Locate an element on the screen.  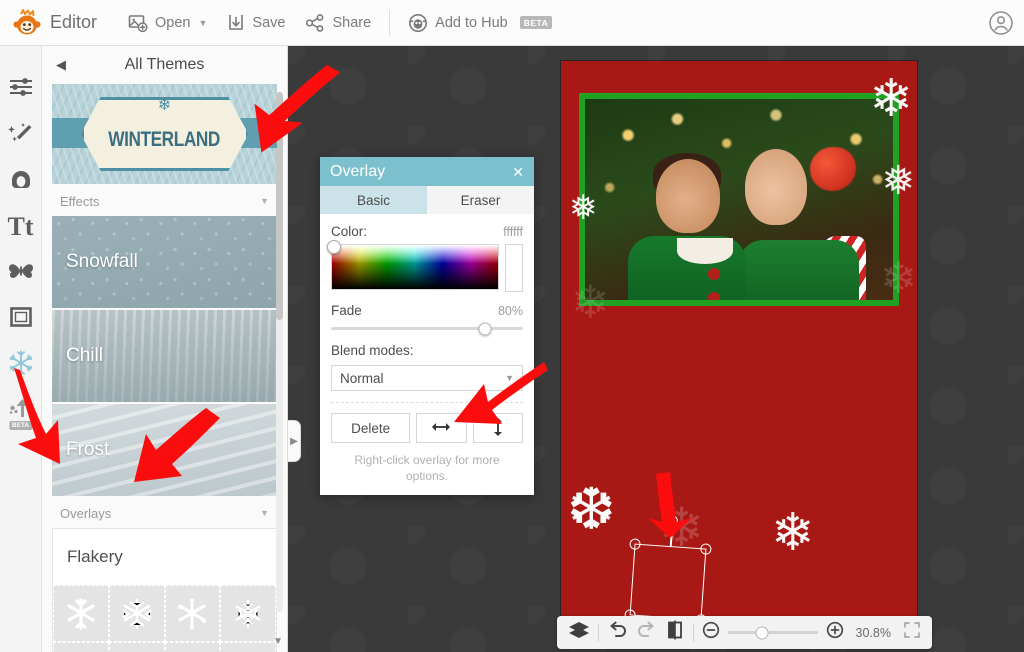
share-nodes-icon is located at coordinates (315, 23).